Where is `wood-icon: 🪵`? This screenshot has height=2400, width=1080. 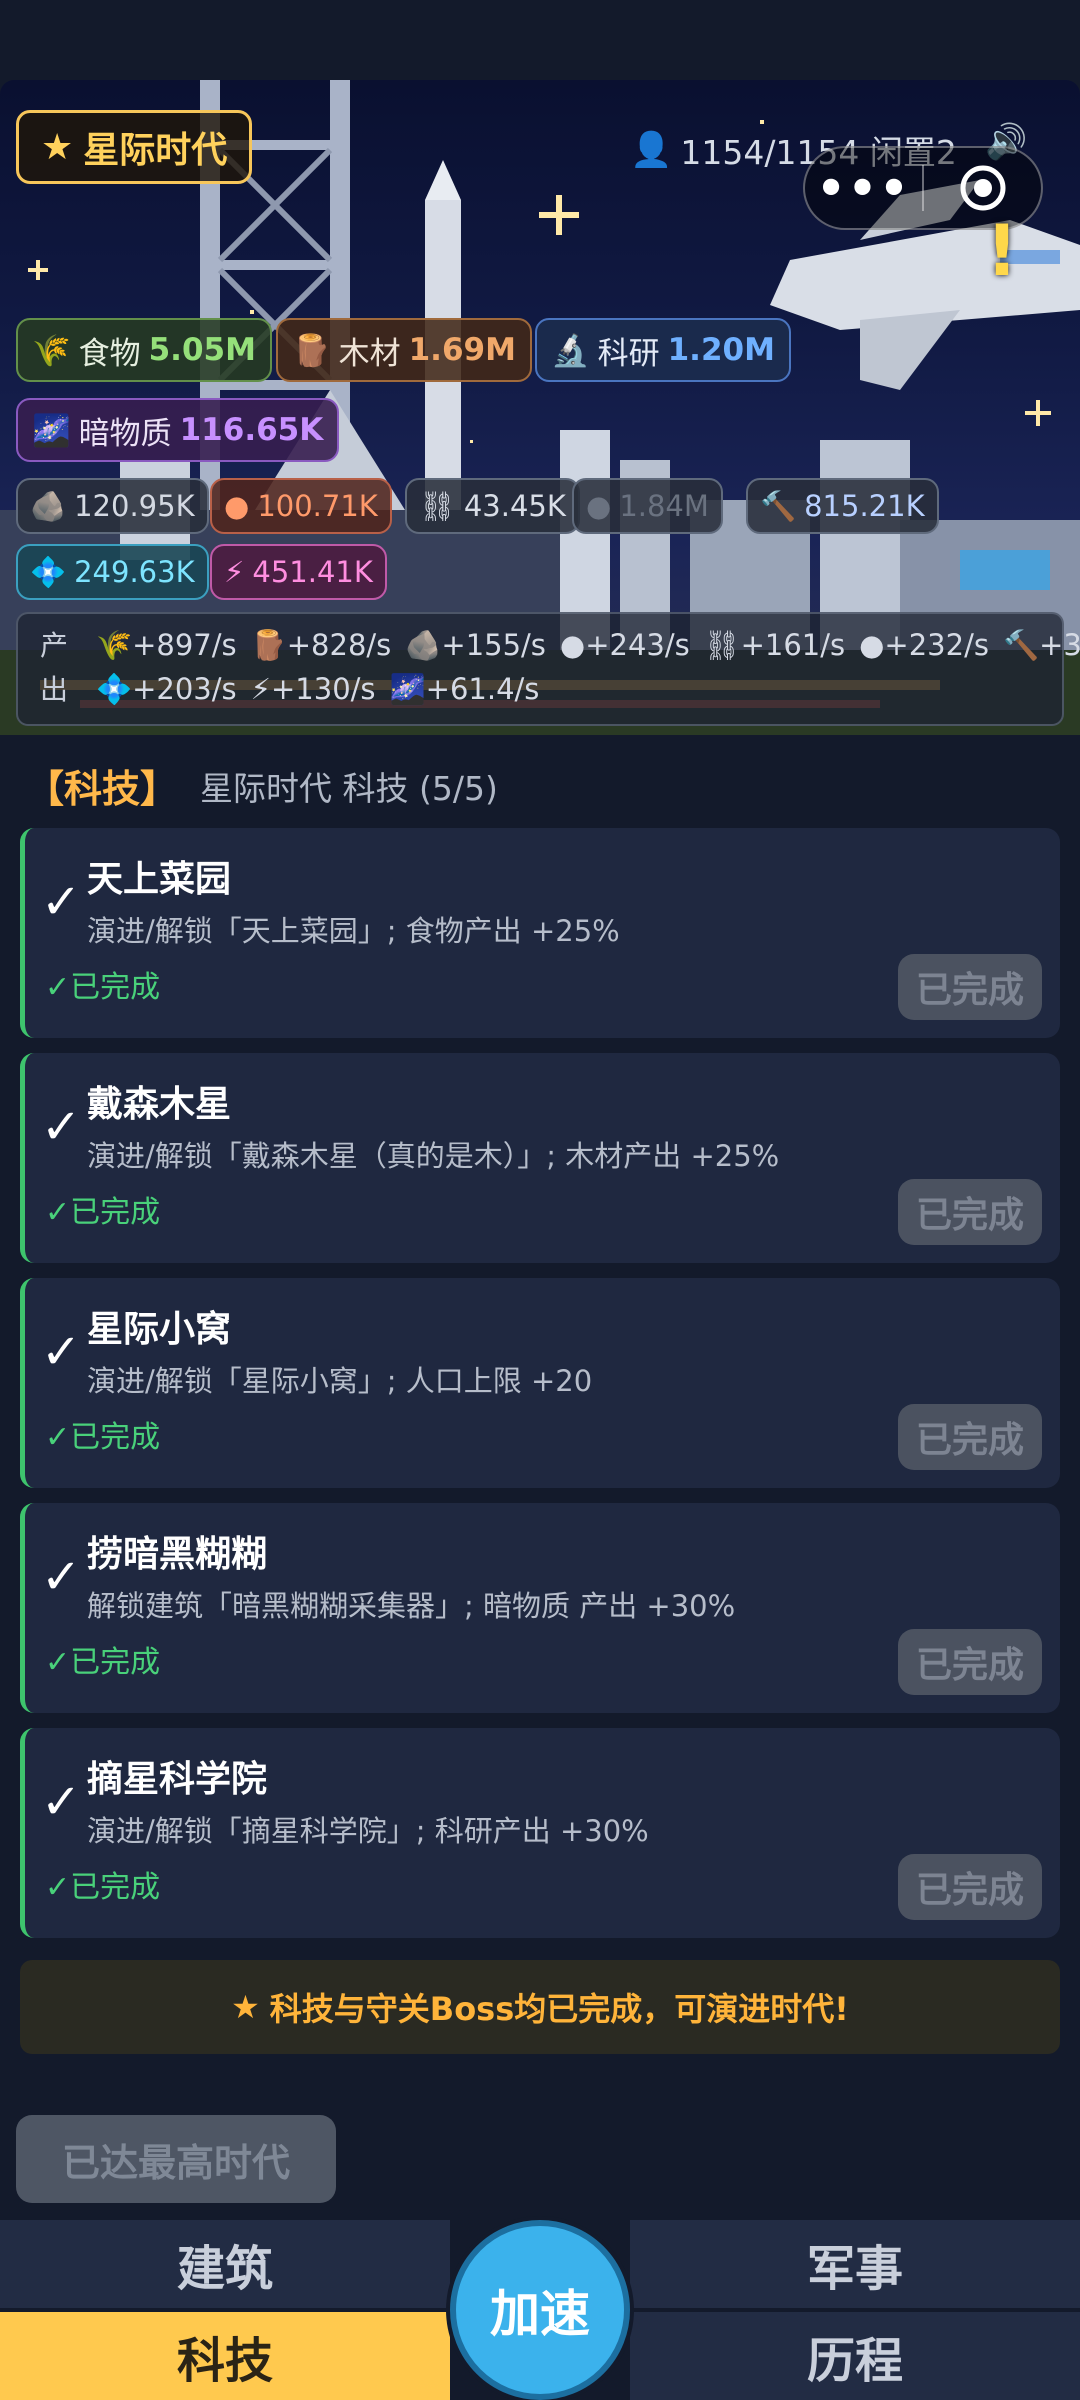 wood-icon: 🪵 is located at coordinates (311, 350).